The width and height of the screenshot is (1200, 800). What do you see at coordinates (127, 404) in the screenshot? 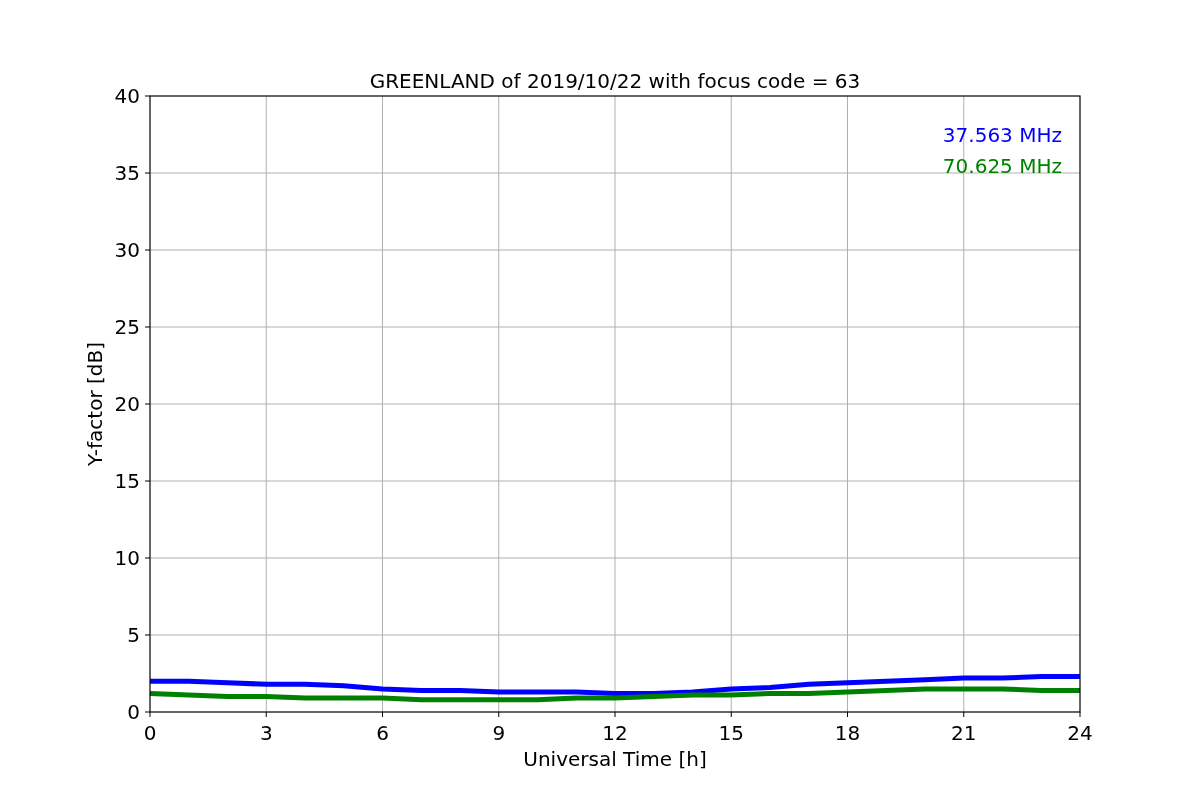
I see `tick-label: 20` at bounding box center [127, 404].